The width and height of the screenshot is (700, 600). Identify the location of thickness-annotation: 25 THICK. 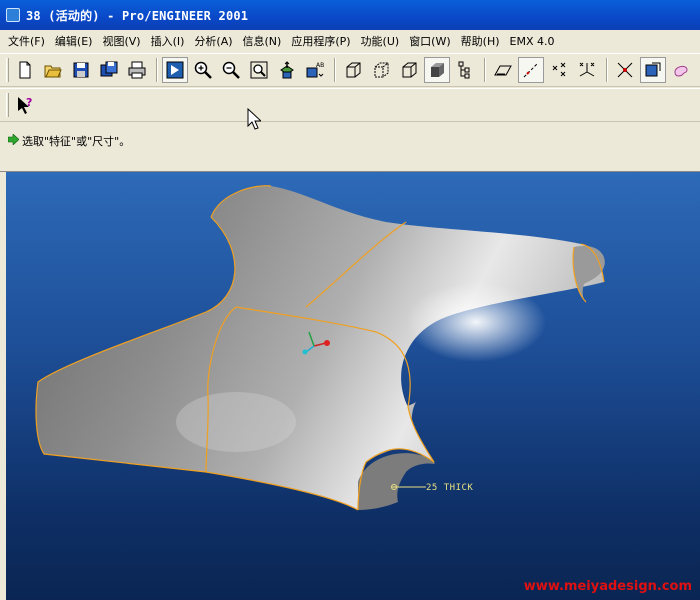
(449, 488).